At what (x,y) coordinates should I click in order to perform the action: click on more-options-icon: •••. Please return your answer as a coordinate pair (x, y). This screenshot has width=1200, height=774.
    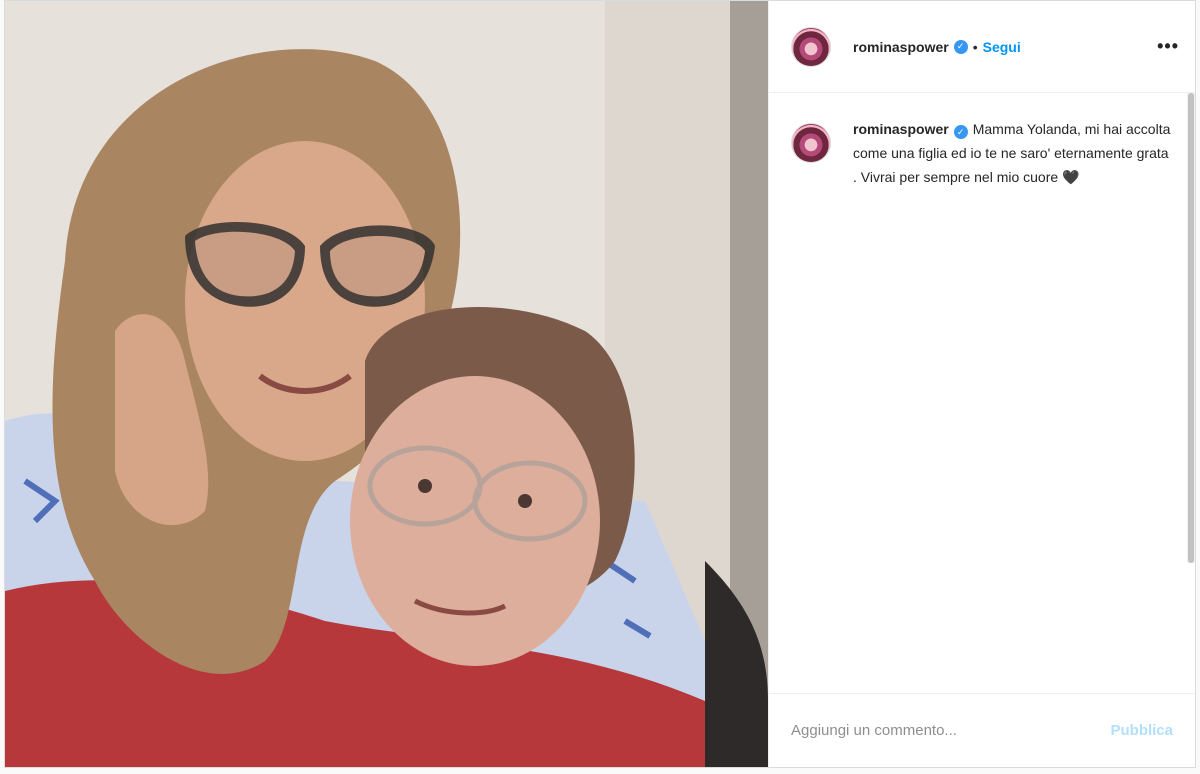
    Looking at the image, I should click on (1168, 46).